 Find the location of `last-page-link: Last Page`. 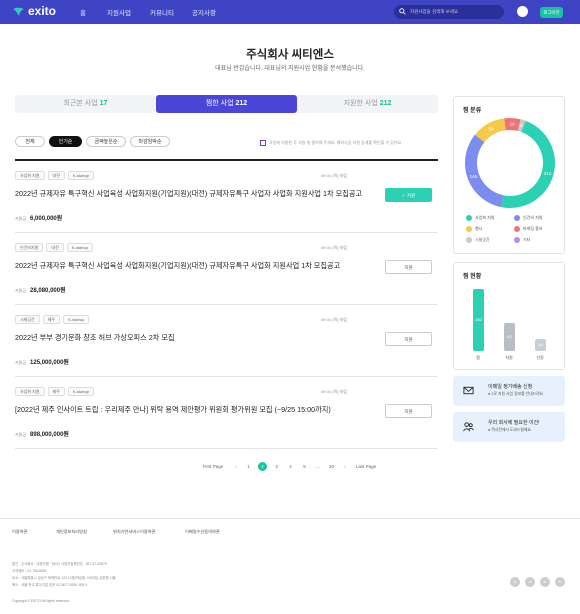

last-page-link: Last Page is located at coordinates (366, 466).